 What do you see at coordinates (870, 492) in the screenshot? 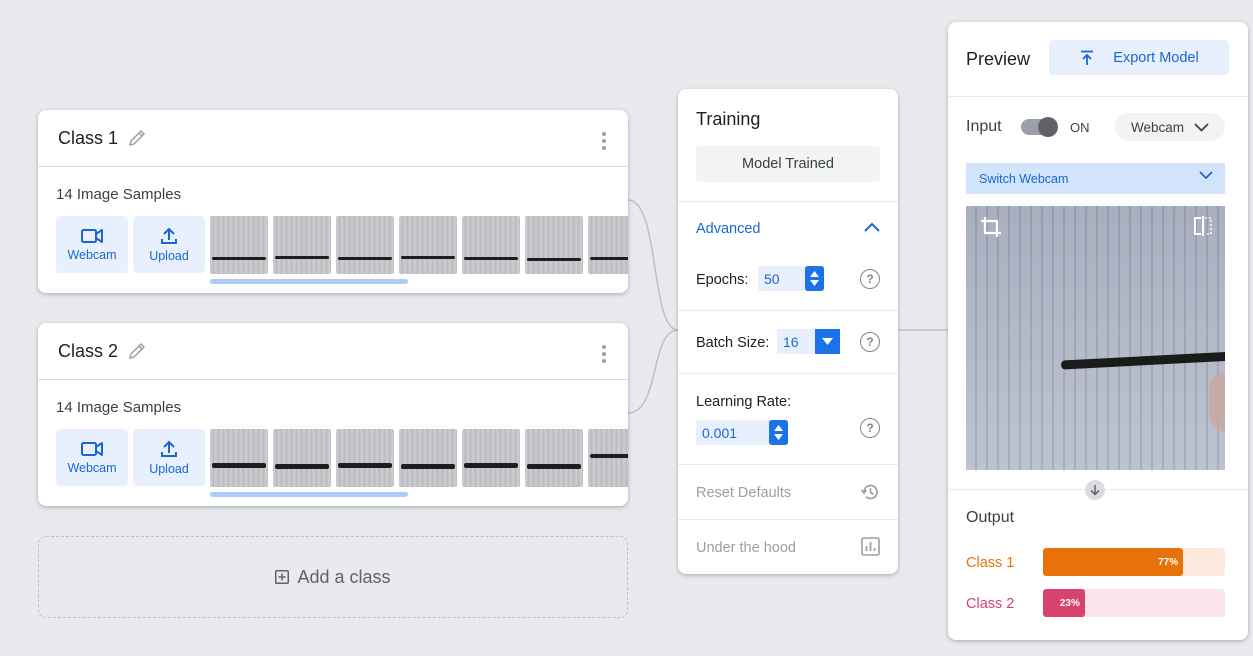
I see `history-icon` at bounding box center [870, 492].